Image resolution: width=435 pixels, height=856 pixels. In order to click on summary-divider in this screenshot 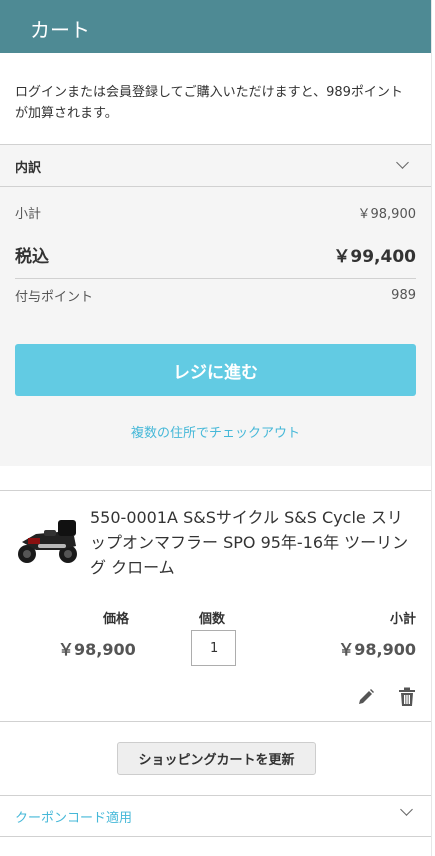, I will do `click(215, 278)`.